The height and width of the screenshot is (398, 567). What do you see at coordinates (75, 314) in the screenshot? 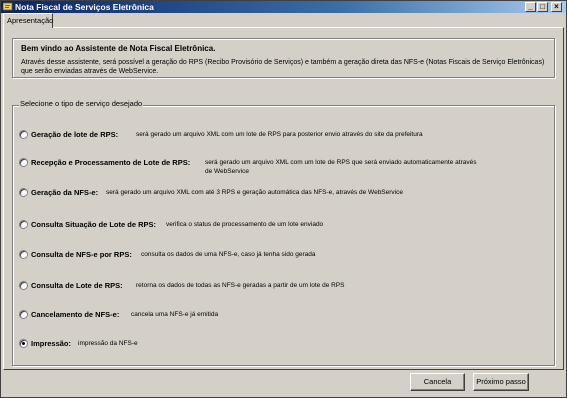
I see `option-label: Cancelamento de NFS-e:` at bounding box center [75, 314].